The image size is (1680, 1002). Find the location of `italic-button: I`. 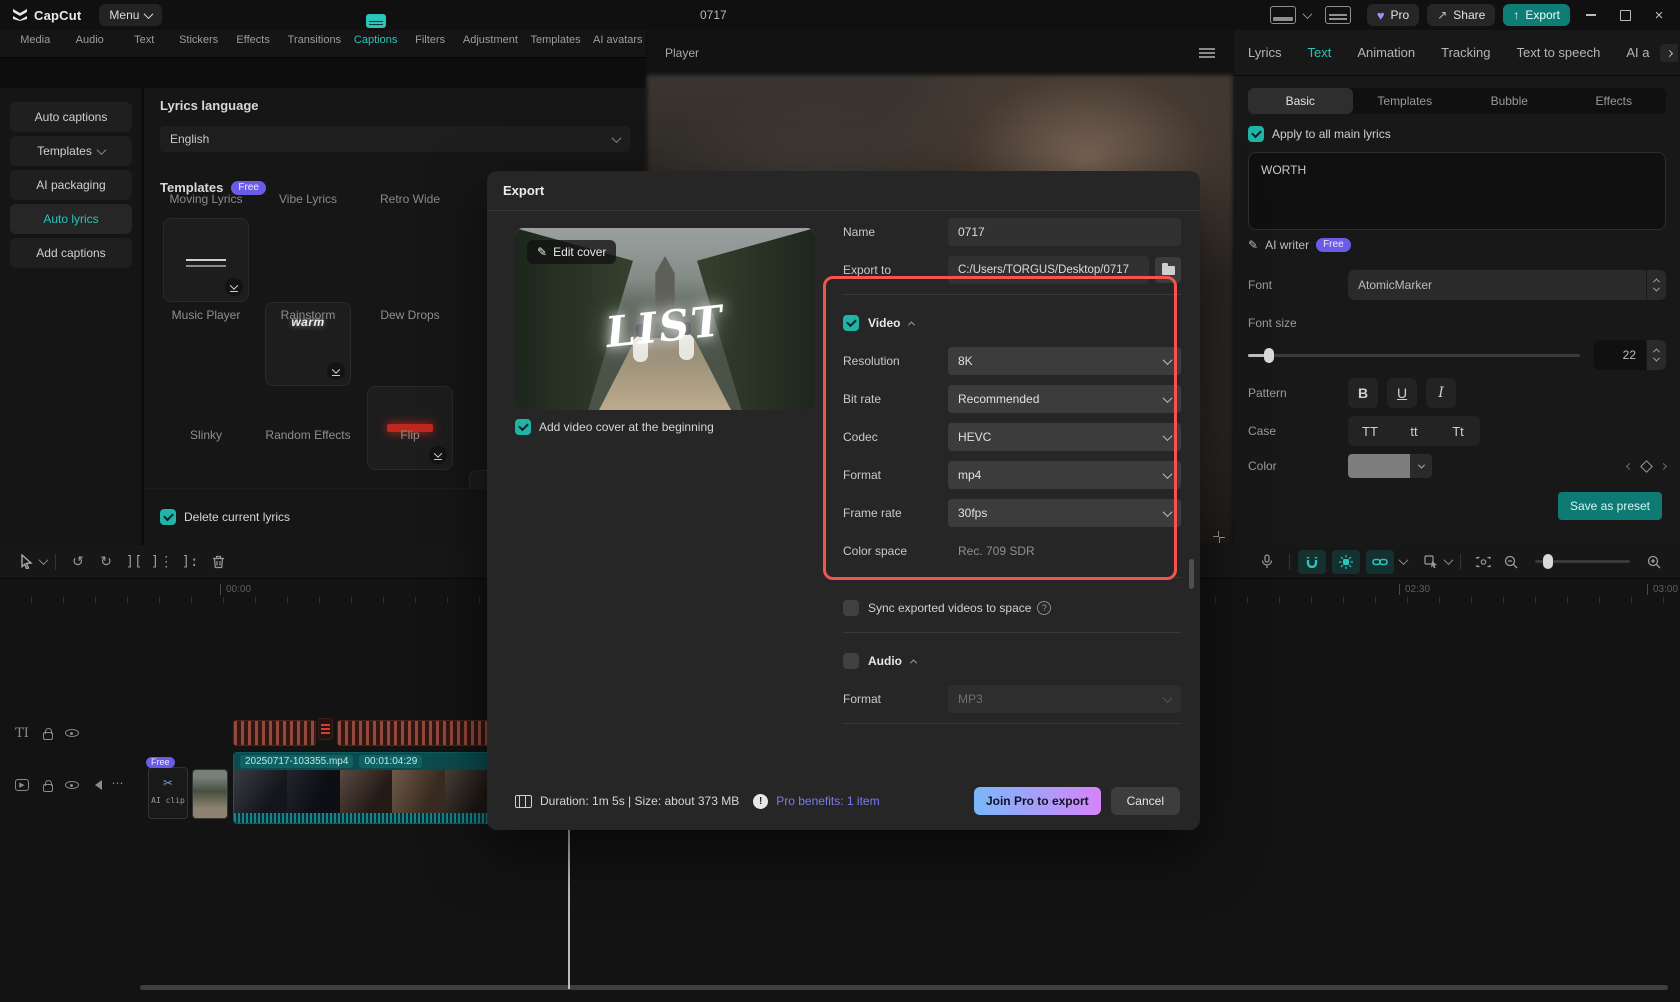

italic-button: I is located at coordinates (1441, 393).